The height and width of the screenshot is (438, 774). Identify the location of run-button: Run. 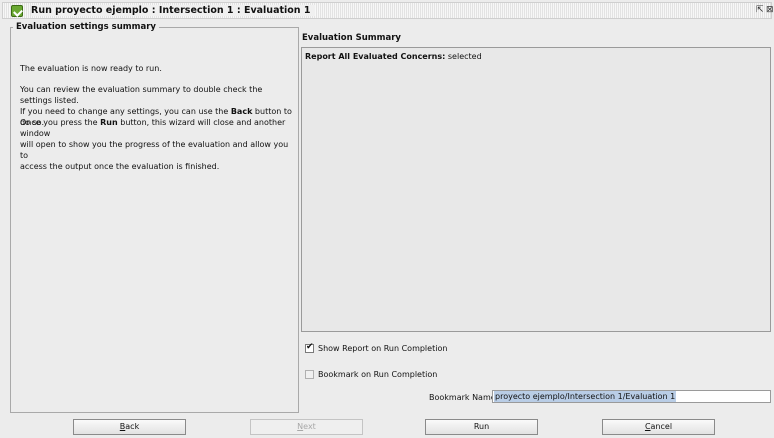
(481, 427).